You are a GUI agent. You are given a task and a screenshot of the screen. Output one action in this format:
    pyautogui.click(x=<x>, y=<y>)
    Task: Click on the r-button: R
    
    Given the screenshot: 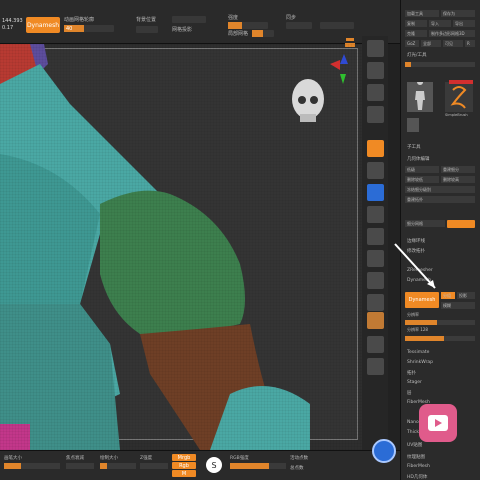 What is the action you would take?
    pyautogui.click(x=470, y=43)
    